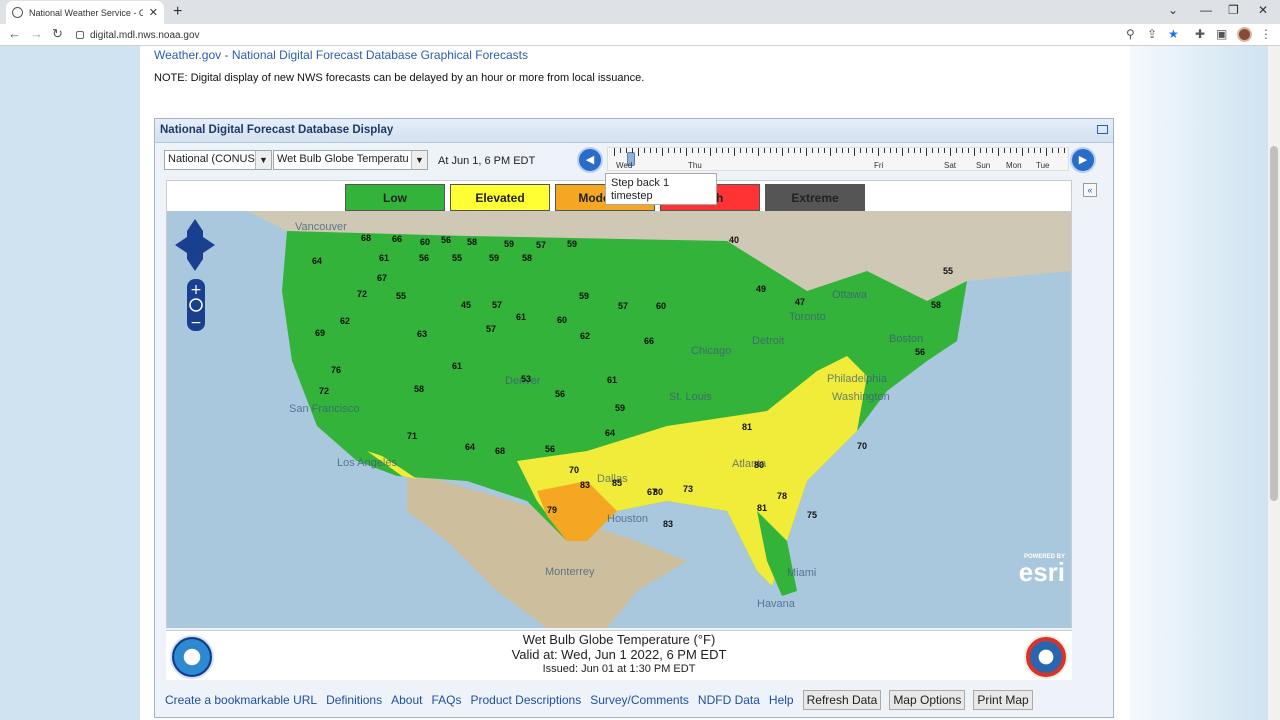 This screenshot has width=1280, height=720. I want to click on footer-link: Help, so click(781, 700).